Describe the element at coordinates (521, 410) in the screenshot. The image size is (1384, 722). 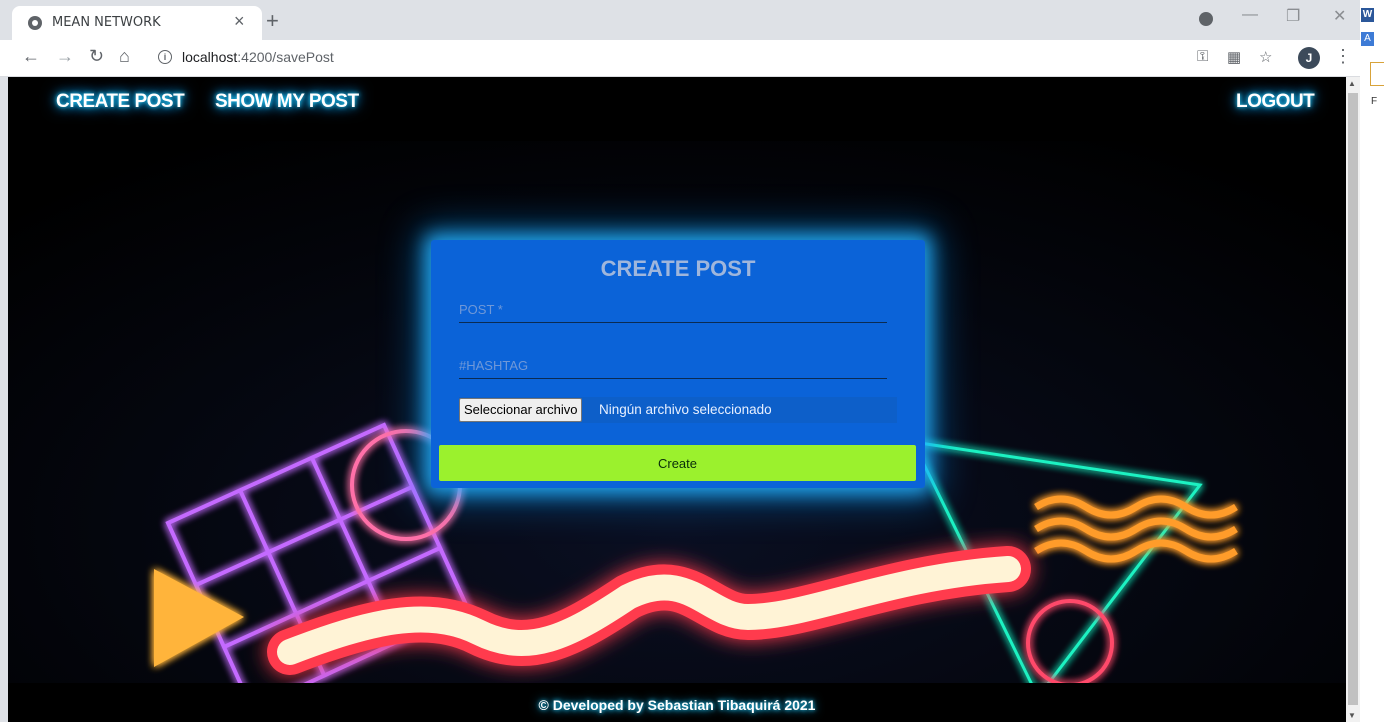
I see `choose-file-button: Seleccionar archivo` at that location.